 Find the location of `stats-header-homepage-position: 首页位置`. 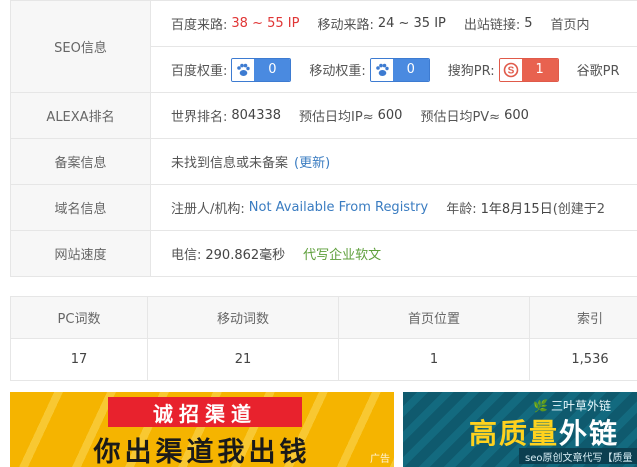

stats-header-homepage-position: 首页位置 is located at coordinates (434, 317).